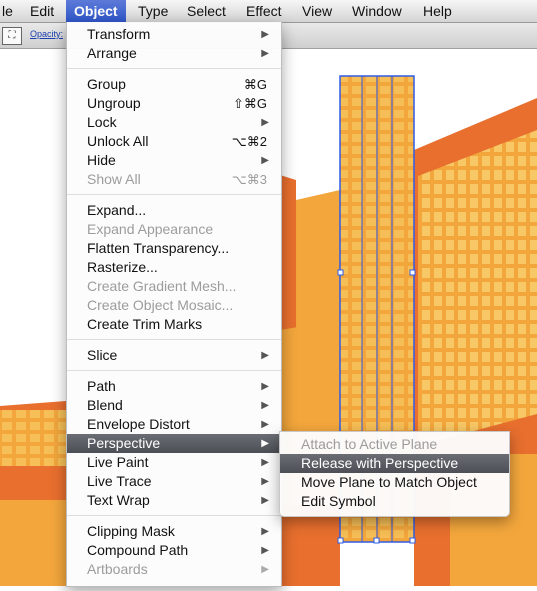 The height and width of the screenshot is (591, 537). Describe the element at coordinates (317, 11) in the screenshot. I see `menu-view: View` at that location.